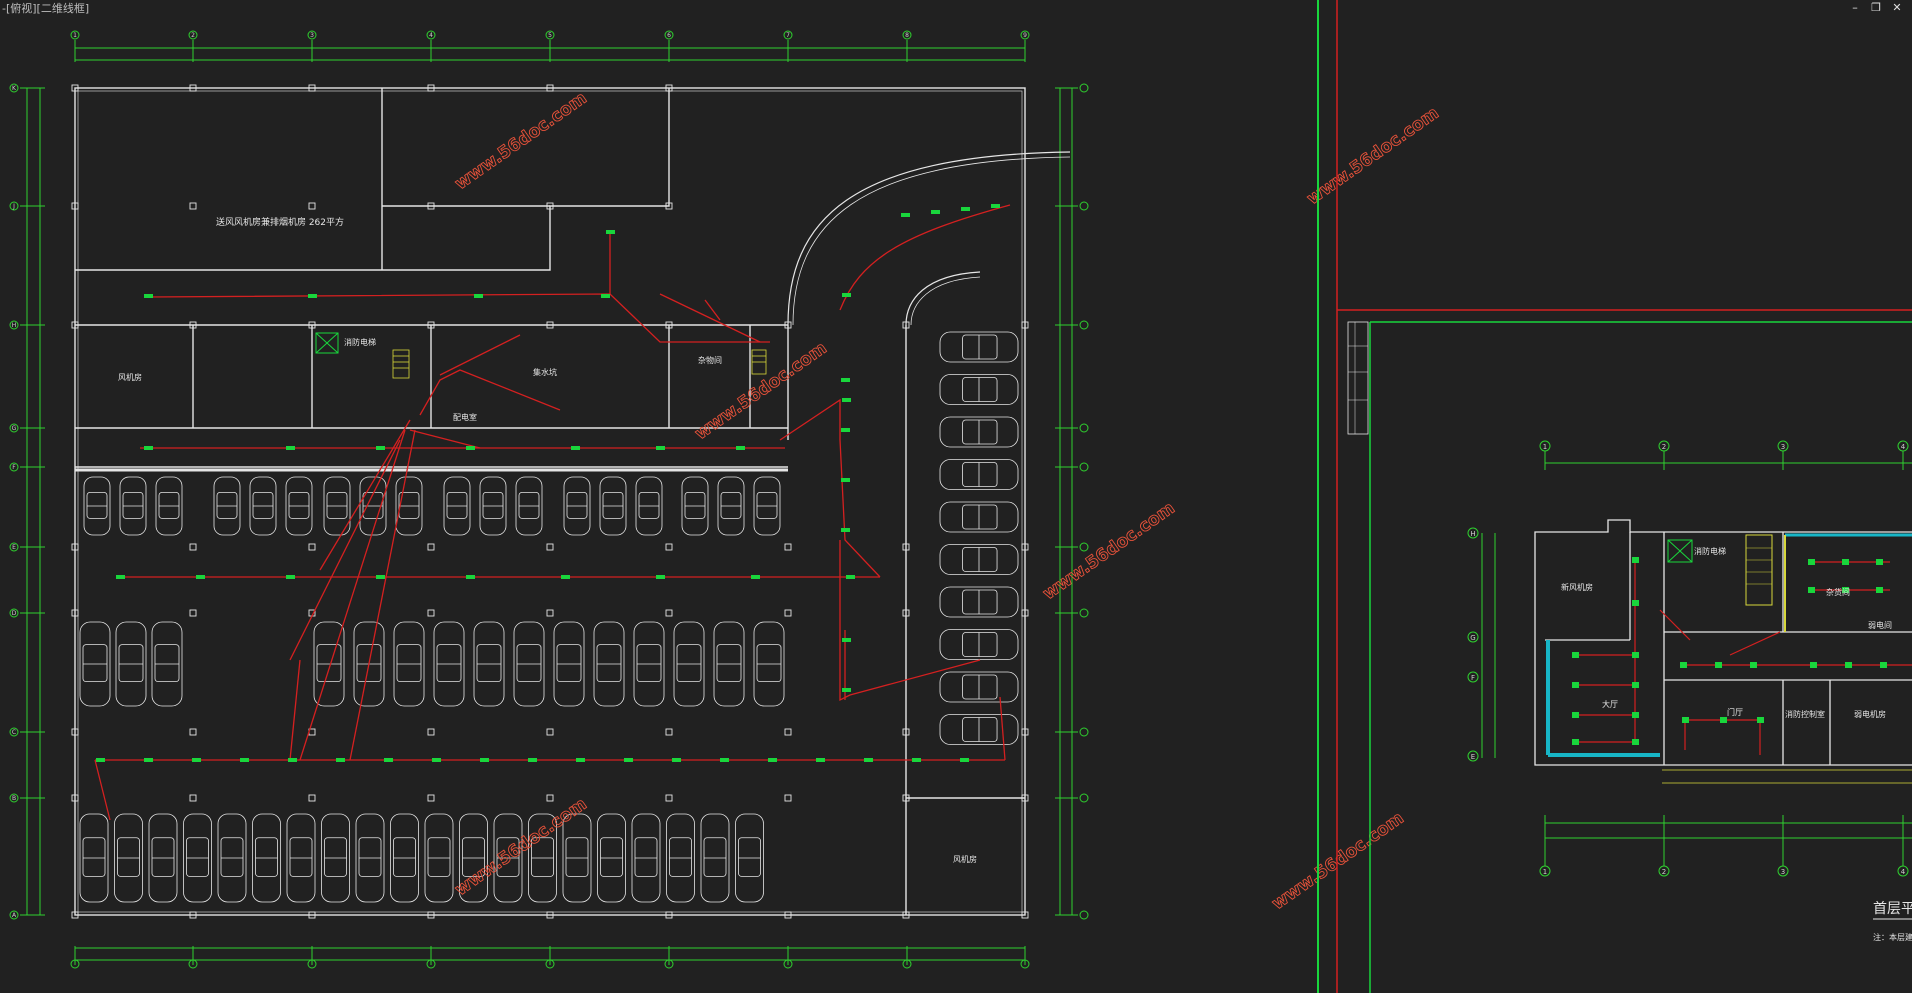 Image resolution: width=1912 pixels, height=993 pixels. What do you see at coordinates (1610, 704) in the screenshot?
I see `room-label-hall: 大厅` at bounding box center [1610, 704].